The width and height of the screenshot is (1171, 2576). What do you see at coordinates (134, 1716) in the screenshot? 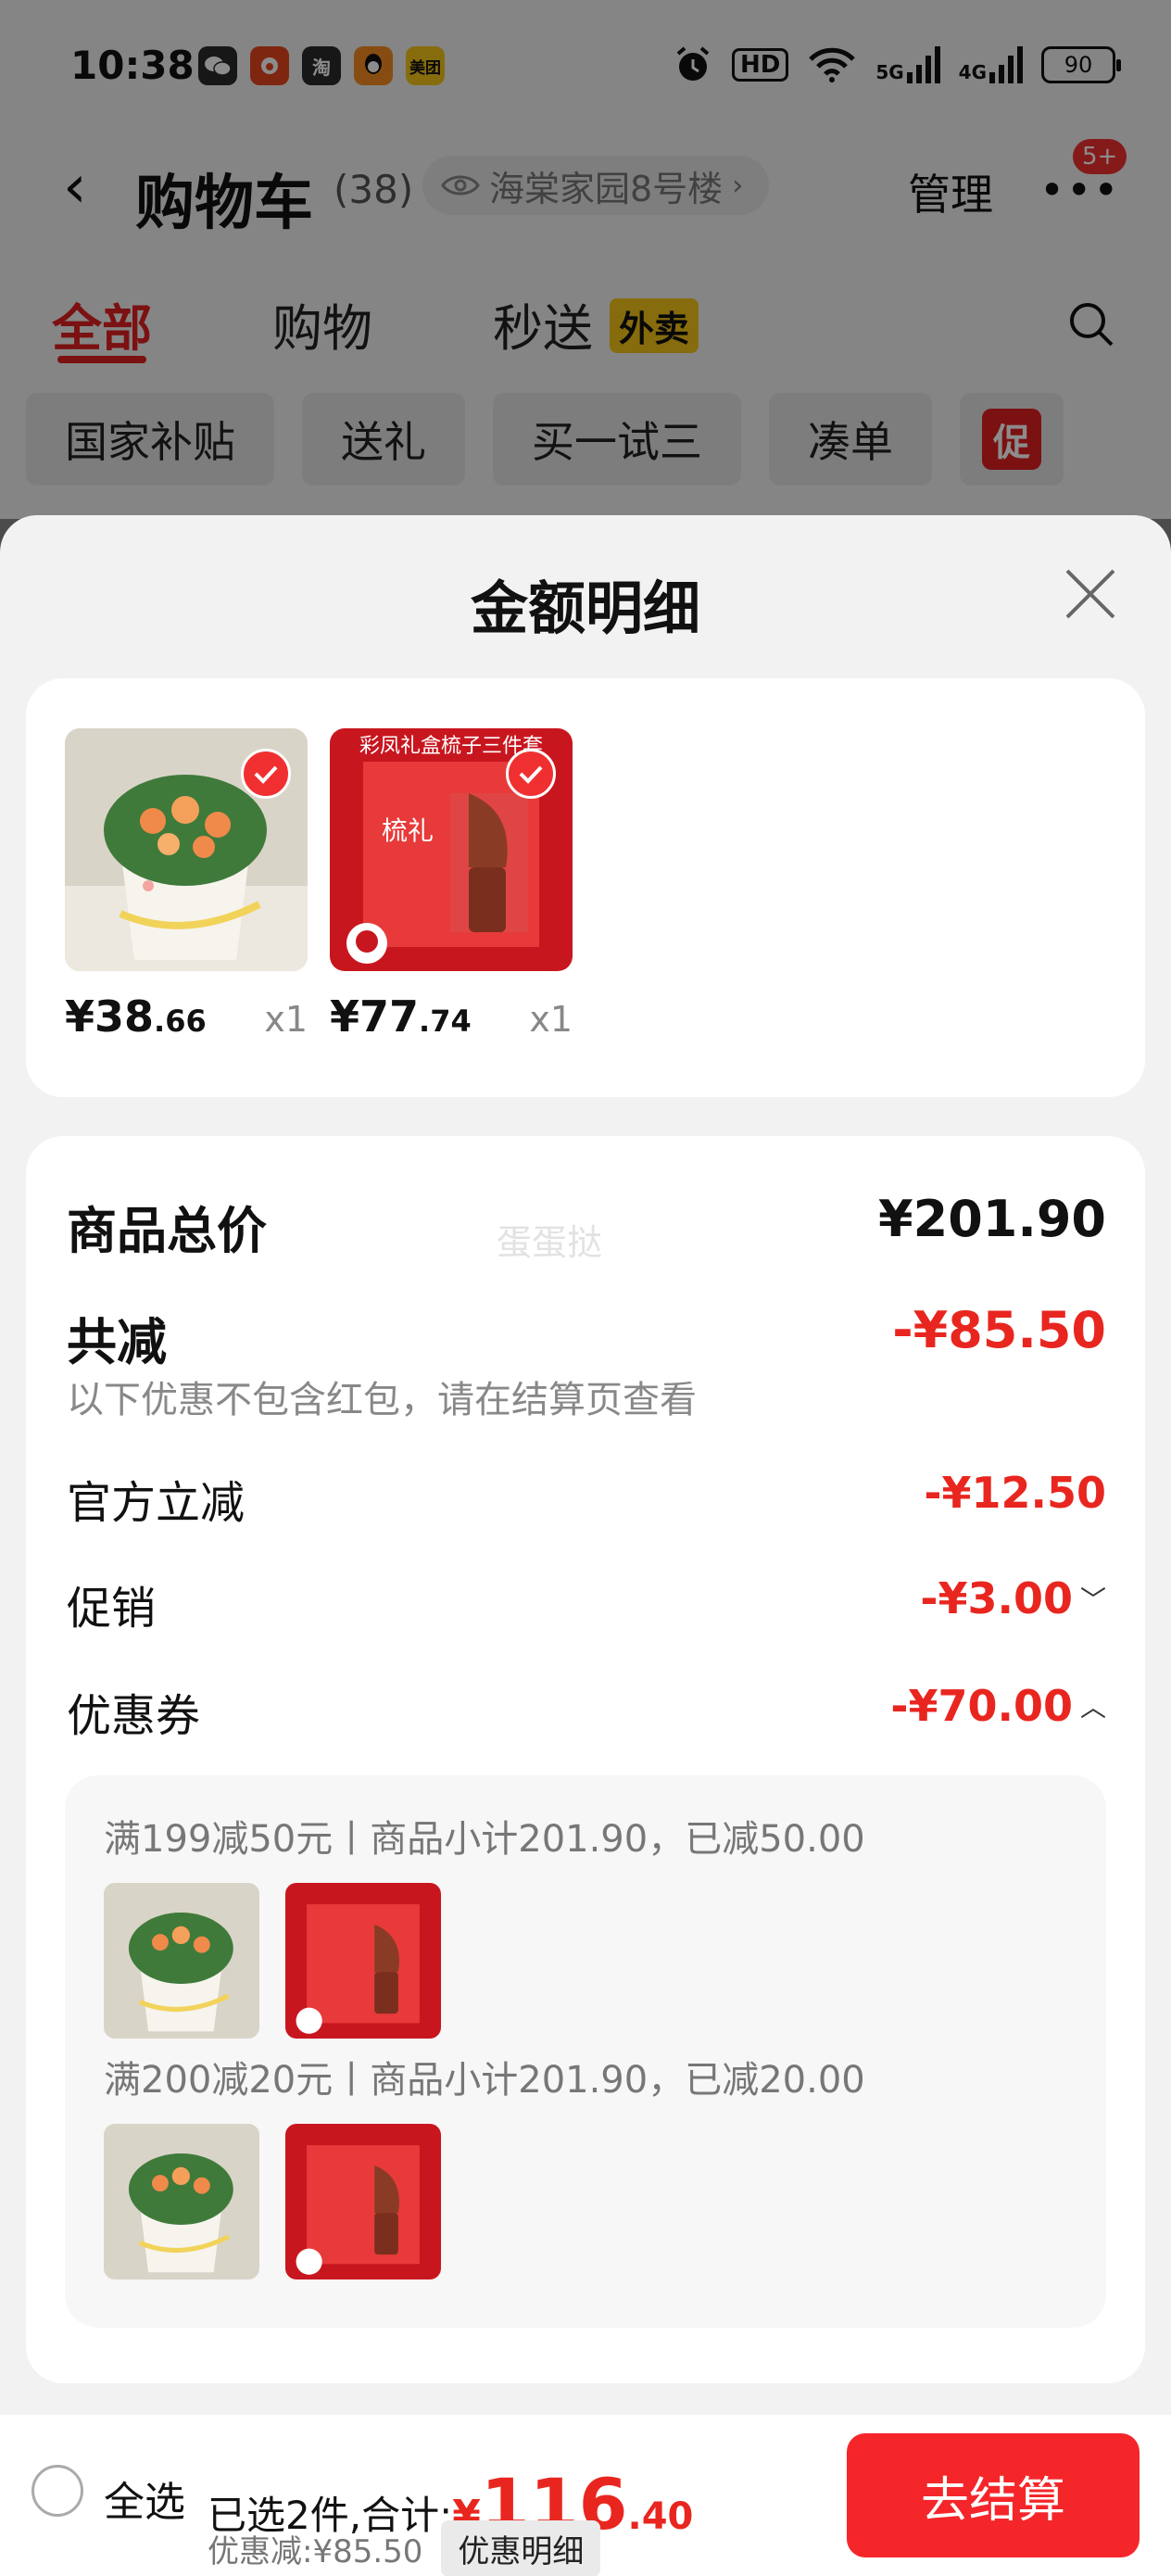
I see `coupon-label: 优惠券` at bounding box center [134, 1716].